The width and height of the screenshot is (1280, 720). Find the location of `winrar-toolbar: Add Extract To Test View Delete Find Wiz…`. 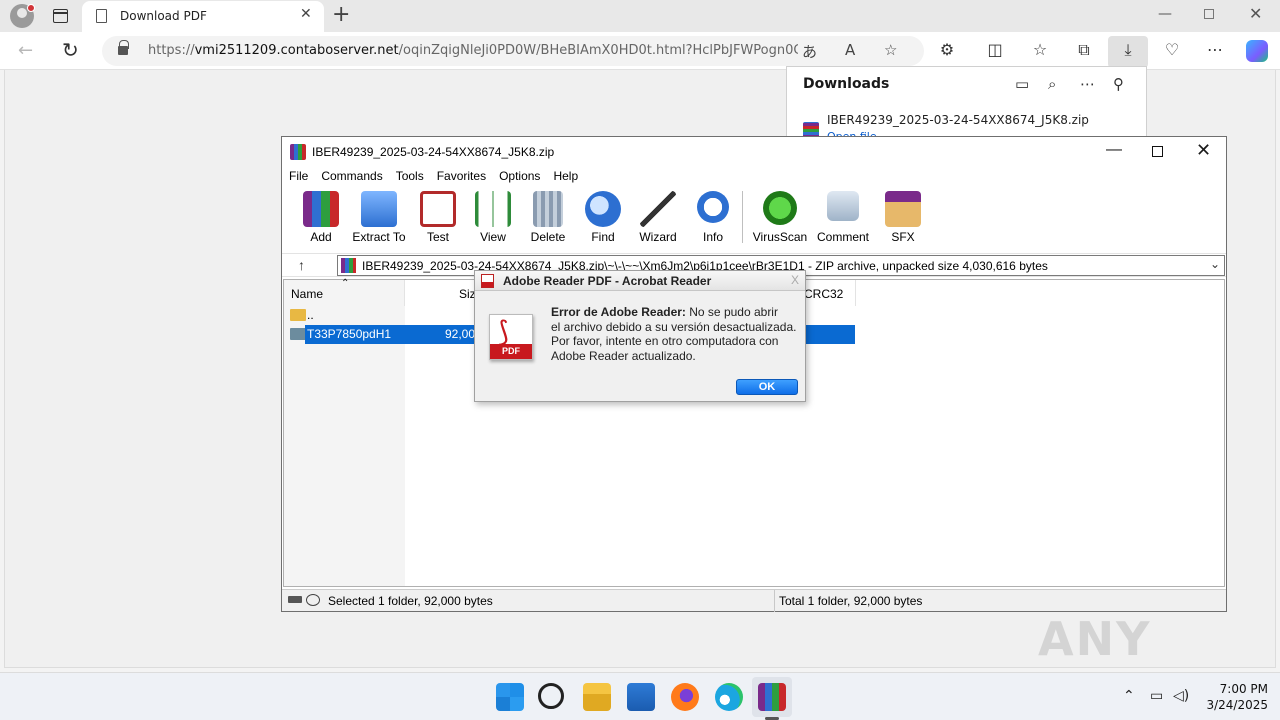

winrar-toolbar: Add Extract To Test View Delete Find Wiz… is located at coordinates (755, 219).